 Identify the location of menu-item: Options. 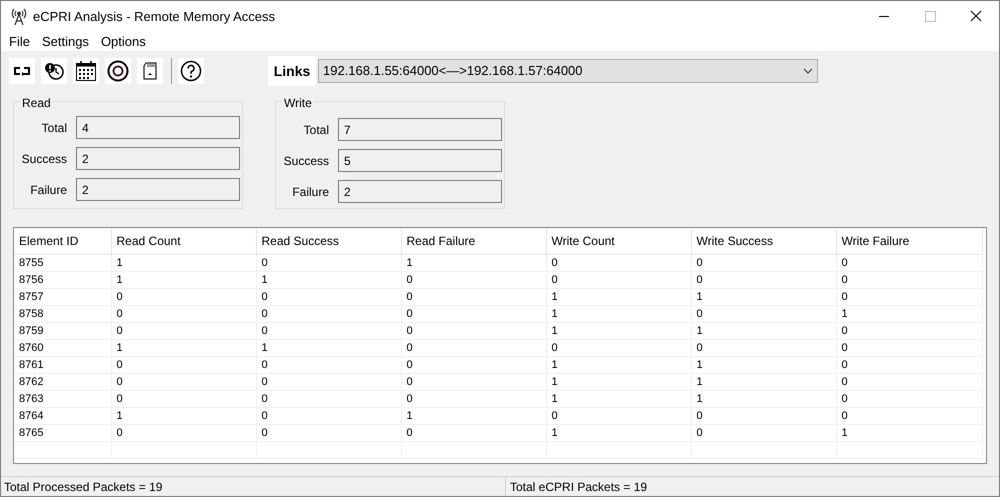
(123, 42).